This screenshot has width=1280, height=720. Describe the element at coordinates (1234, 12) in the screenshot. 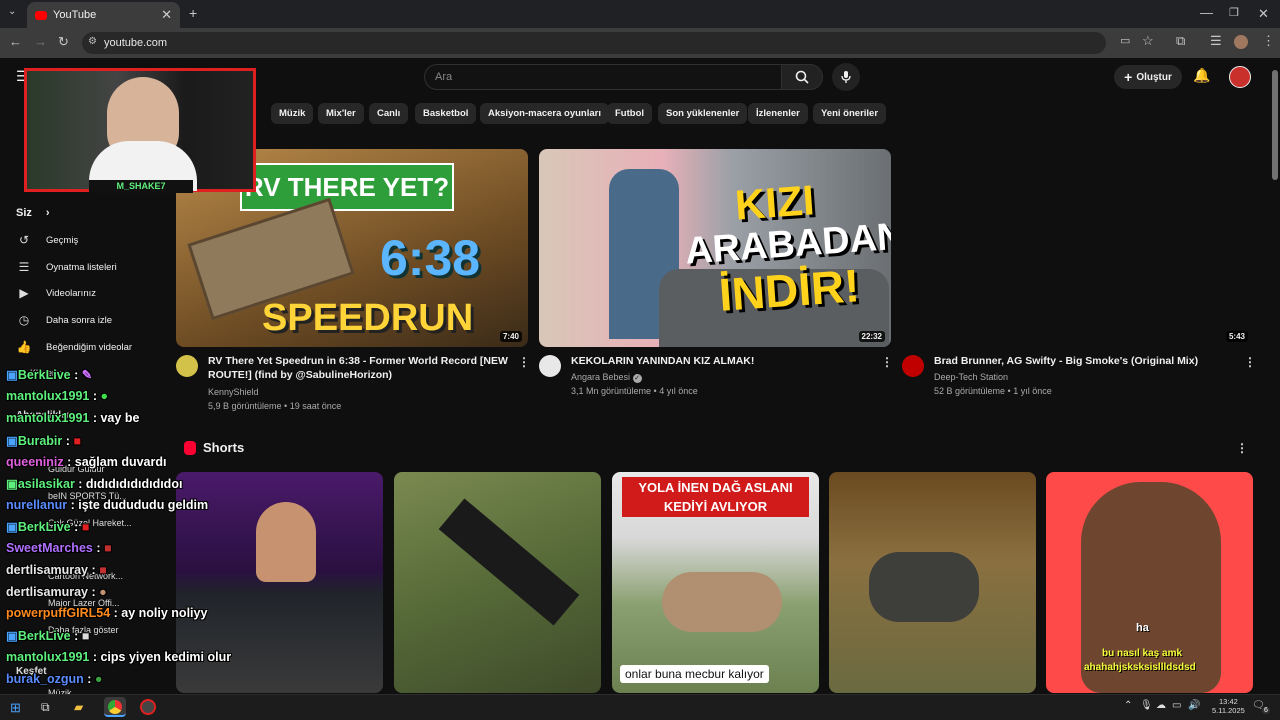

I see `restore-icon: ❐` at that location.